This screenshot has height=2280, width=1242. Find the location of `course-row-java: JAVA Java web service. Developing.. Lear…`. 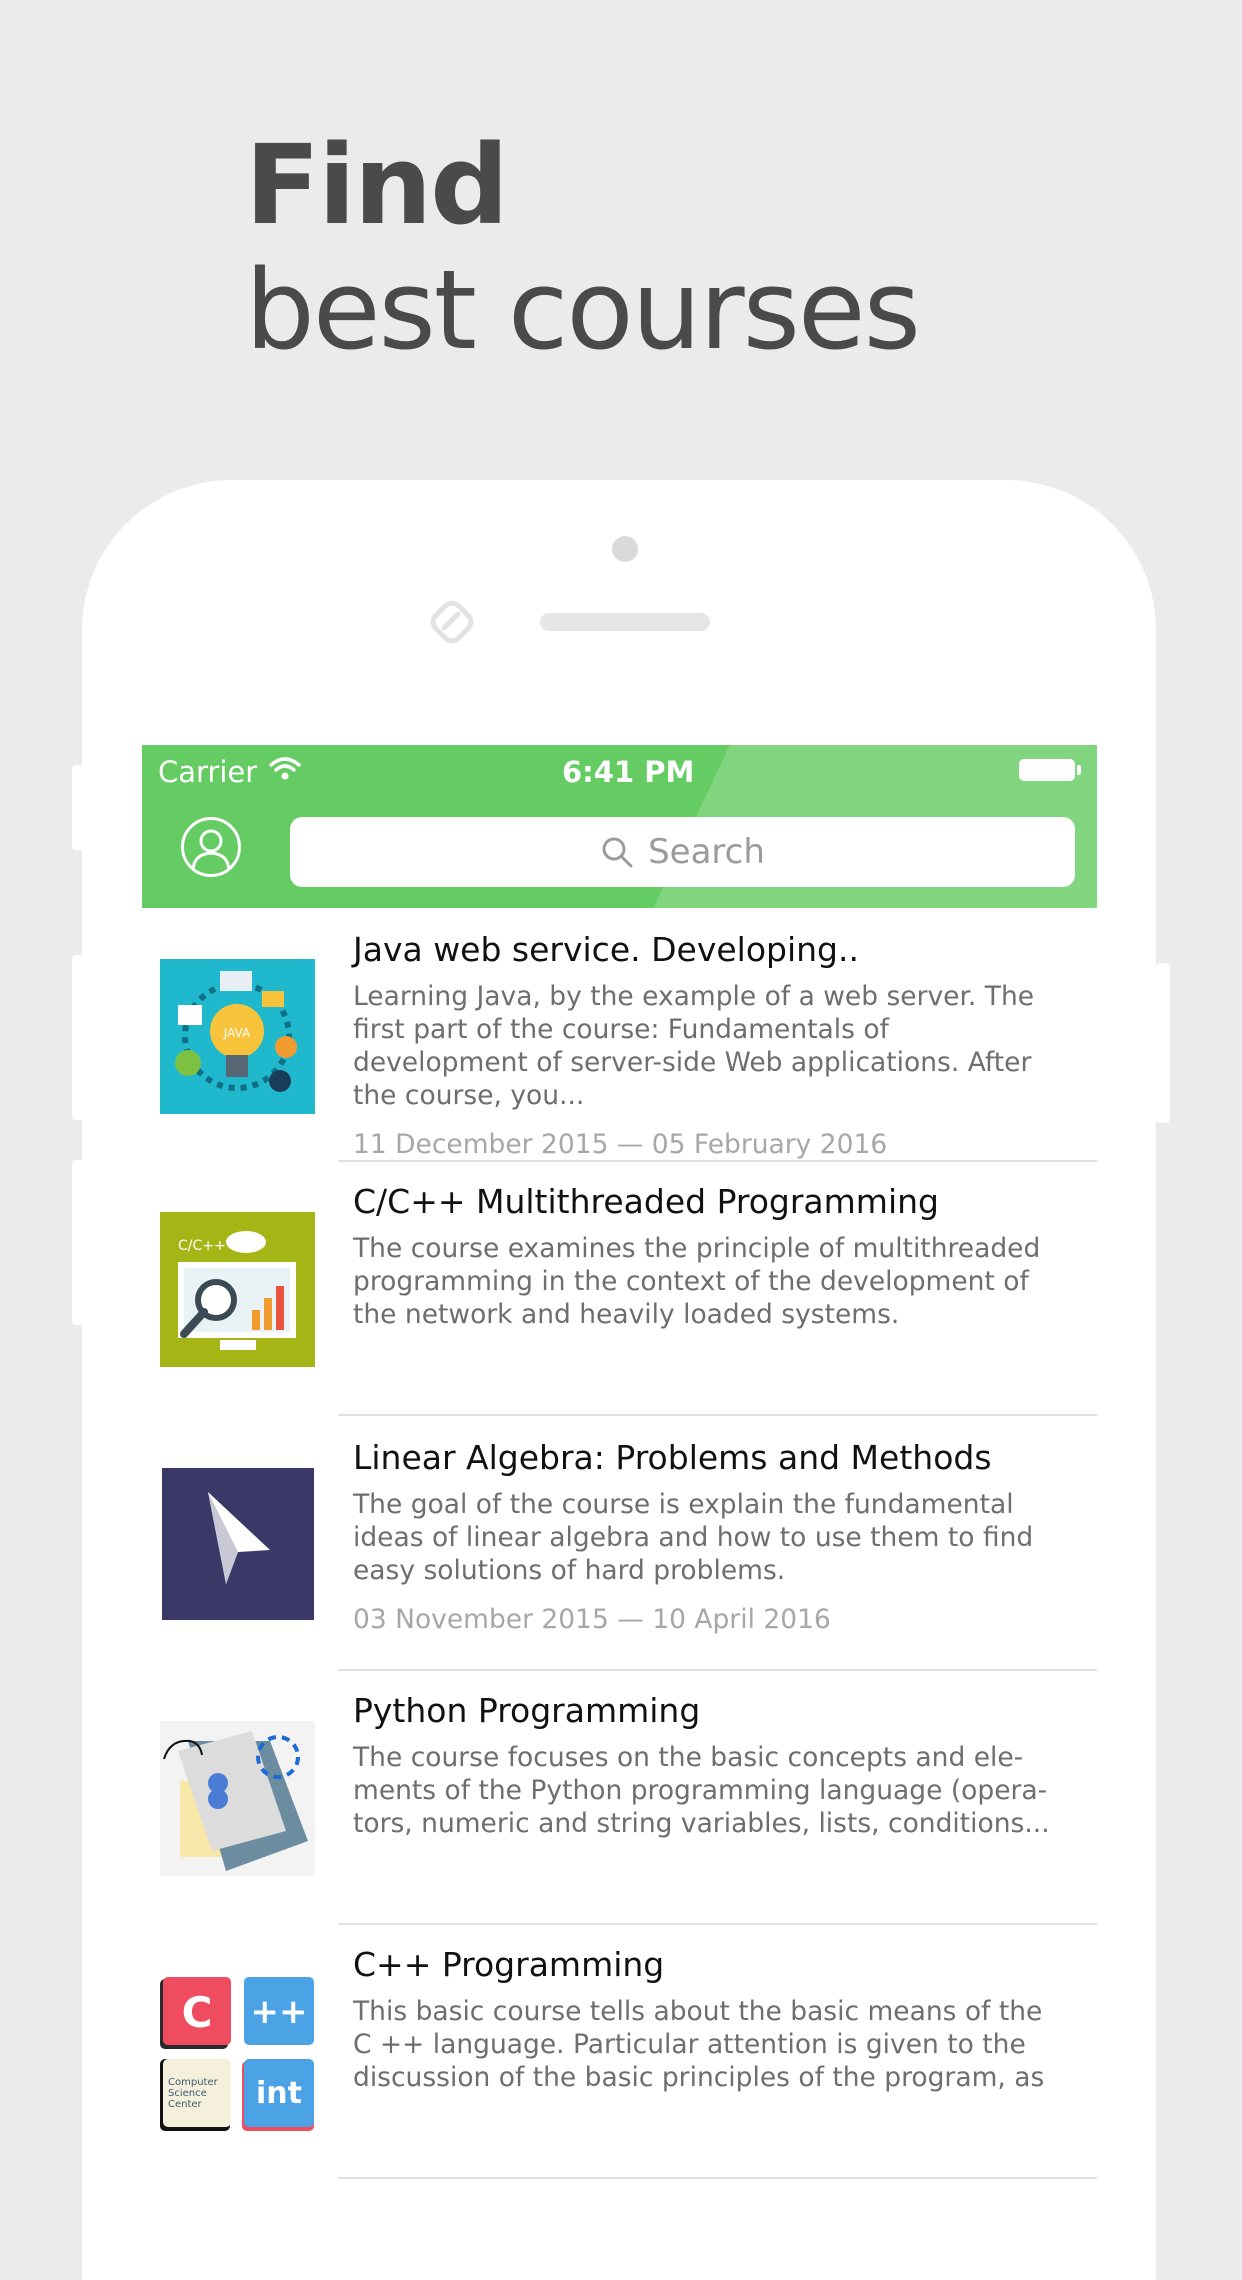

course-row-java: JAVA Java web service. Developing.. Lear… is located at coordinates (619, 1035).